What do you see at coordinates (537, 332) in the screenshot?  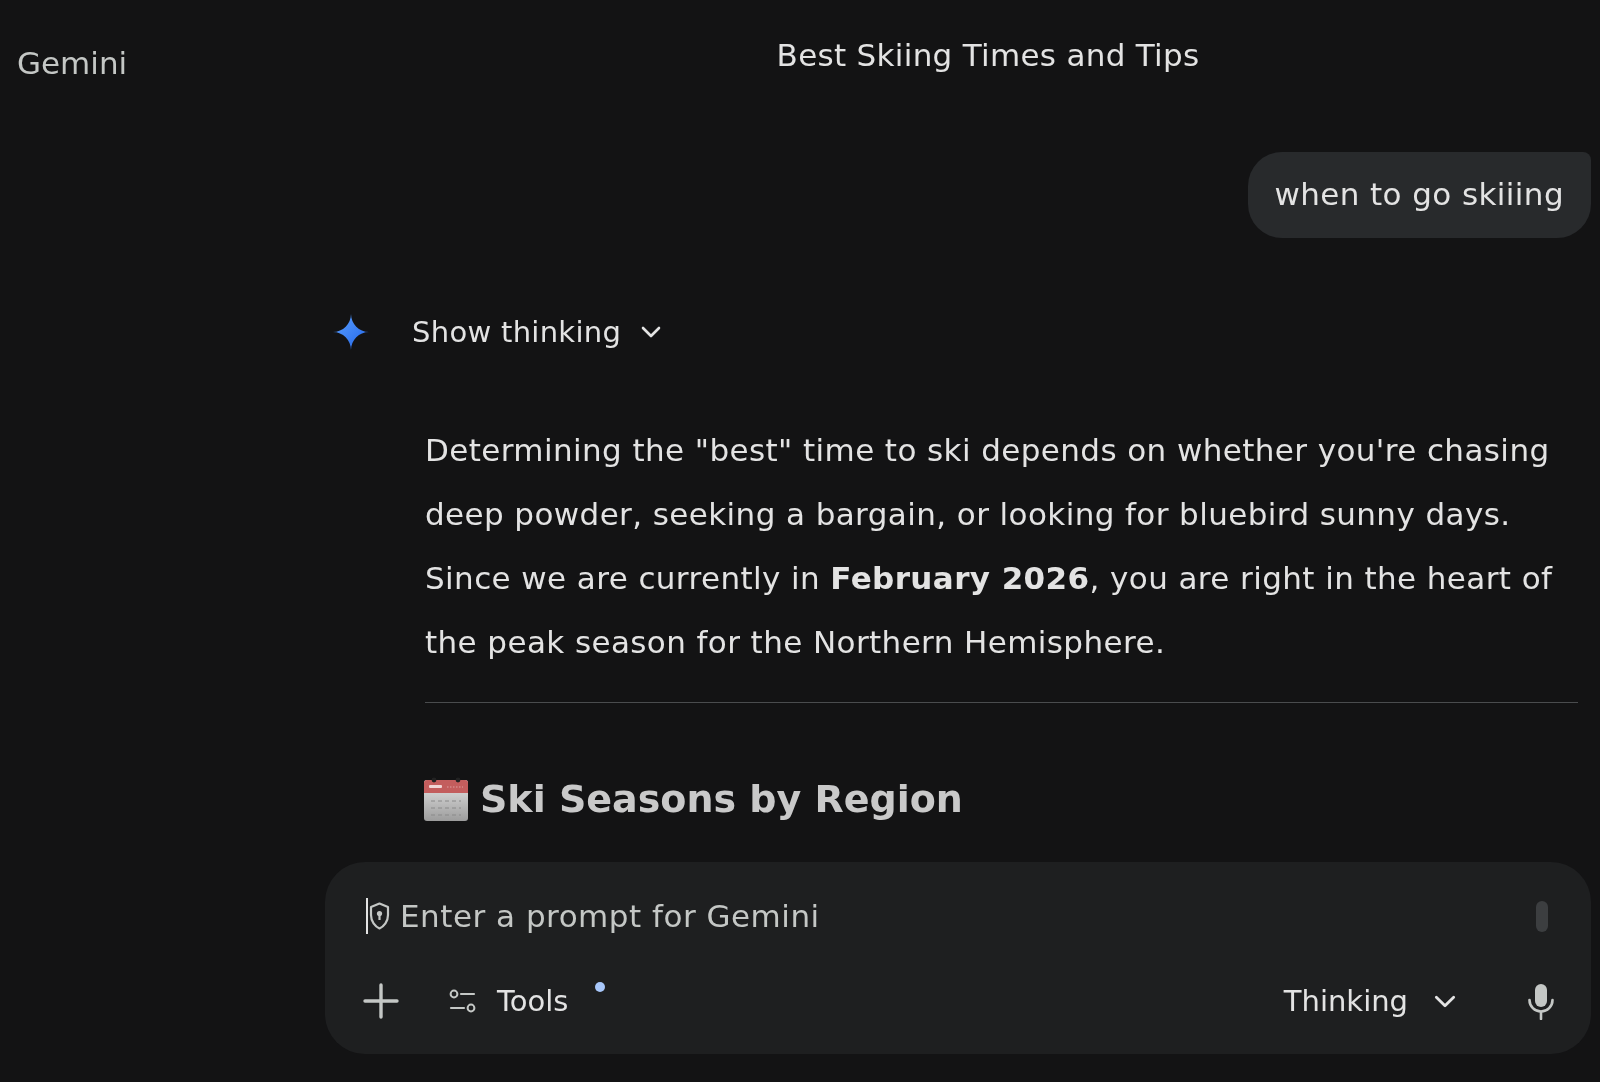 I see `show-thinking-button: Show thinking` at bounding box center [537, 332].